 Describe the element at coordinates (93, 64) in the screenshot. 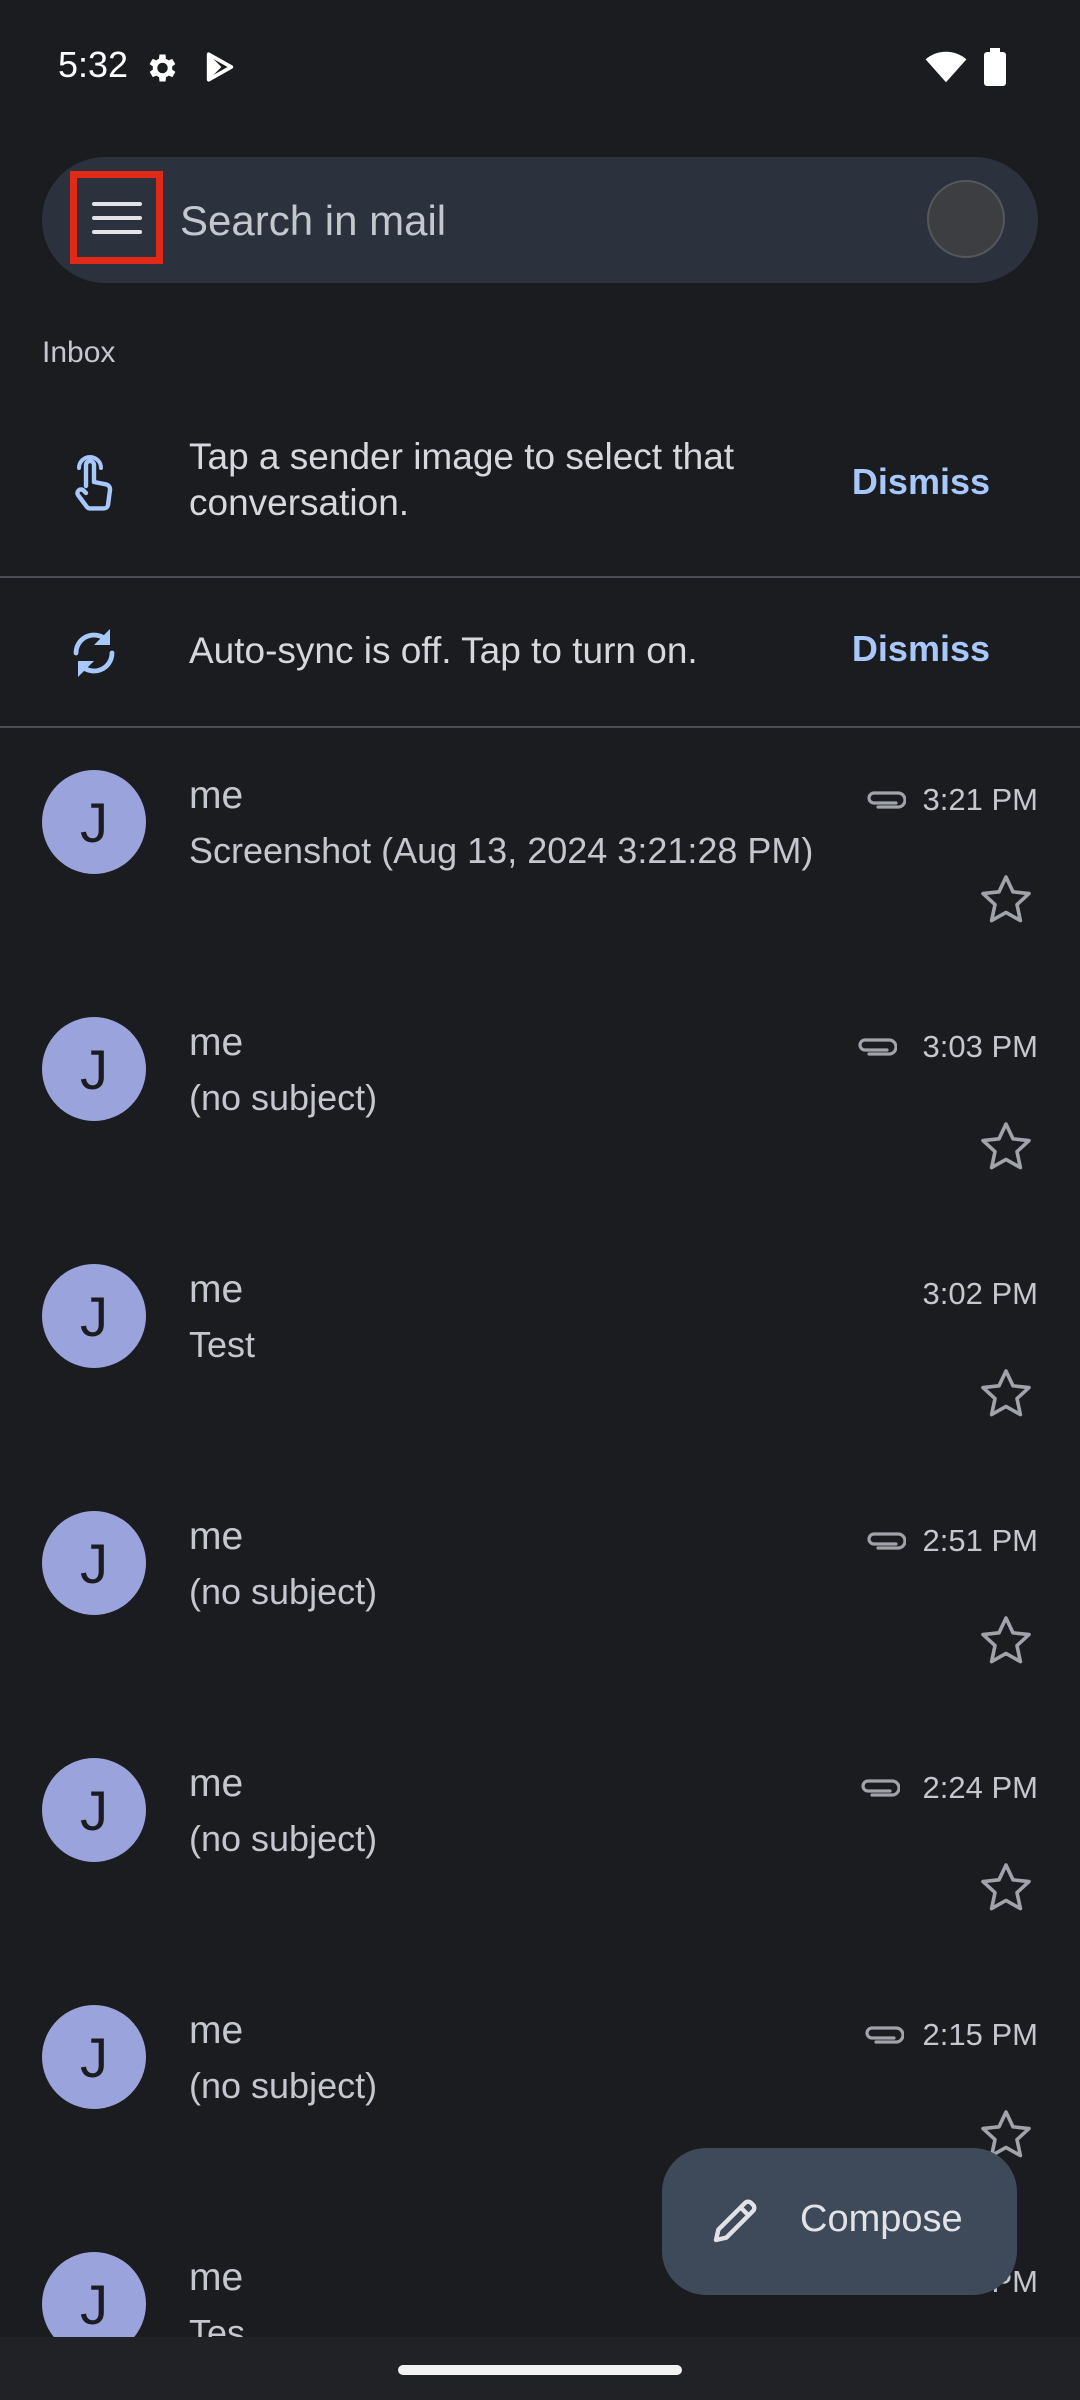

I see `status-time: 5:32` at that location.